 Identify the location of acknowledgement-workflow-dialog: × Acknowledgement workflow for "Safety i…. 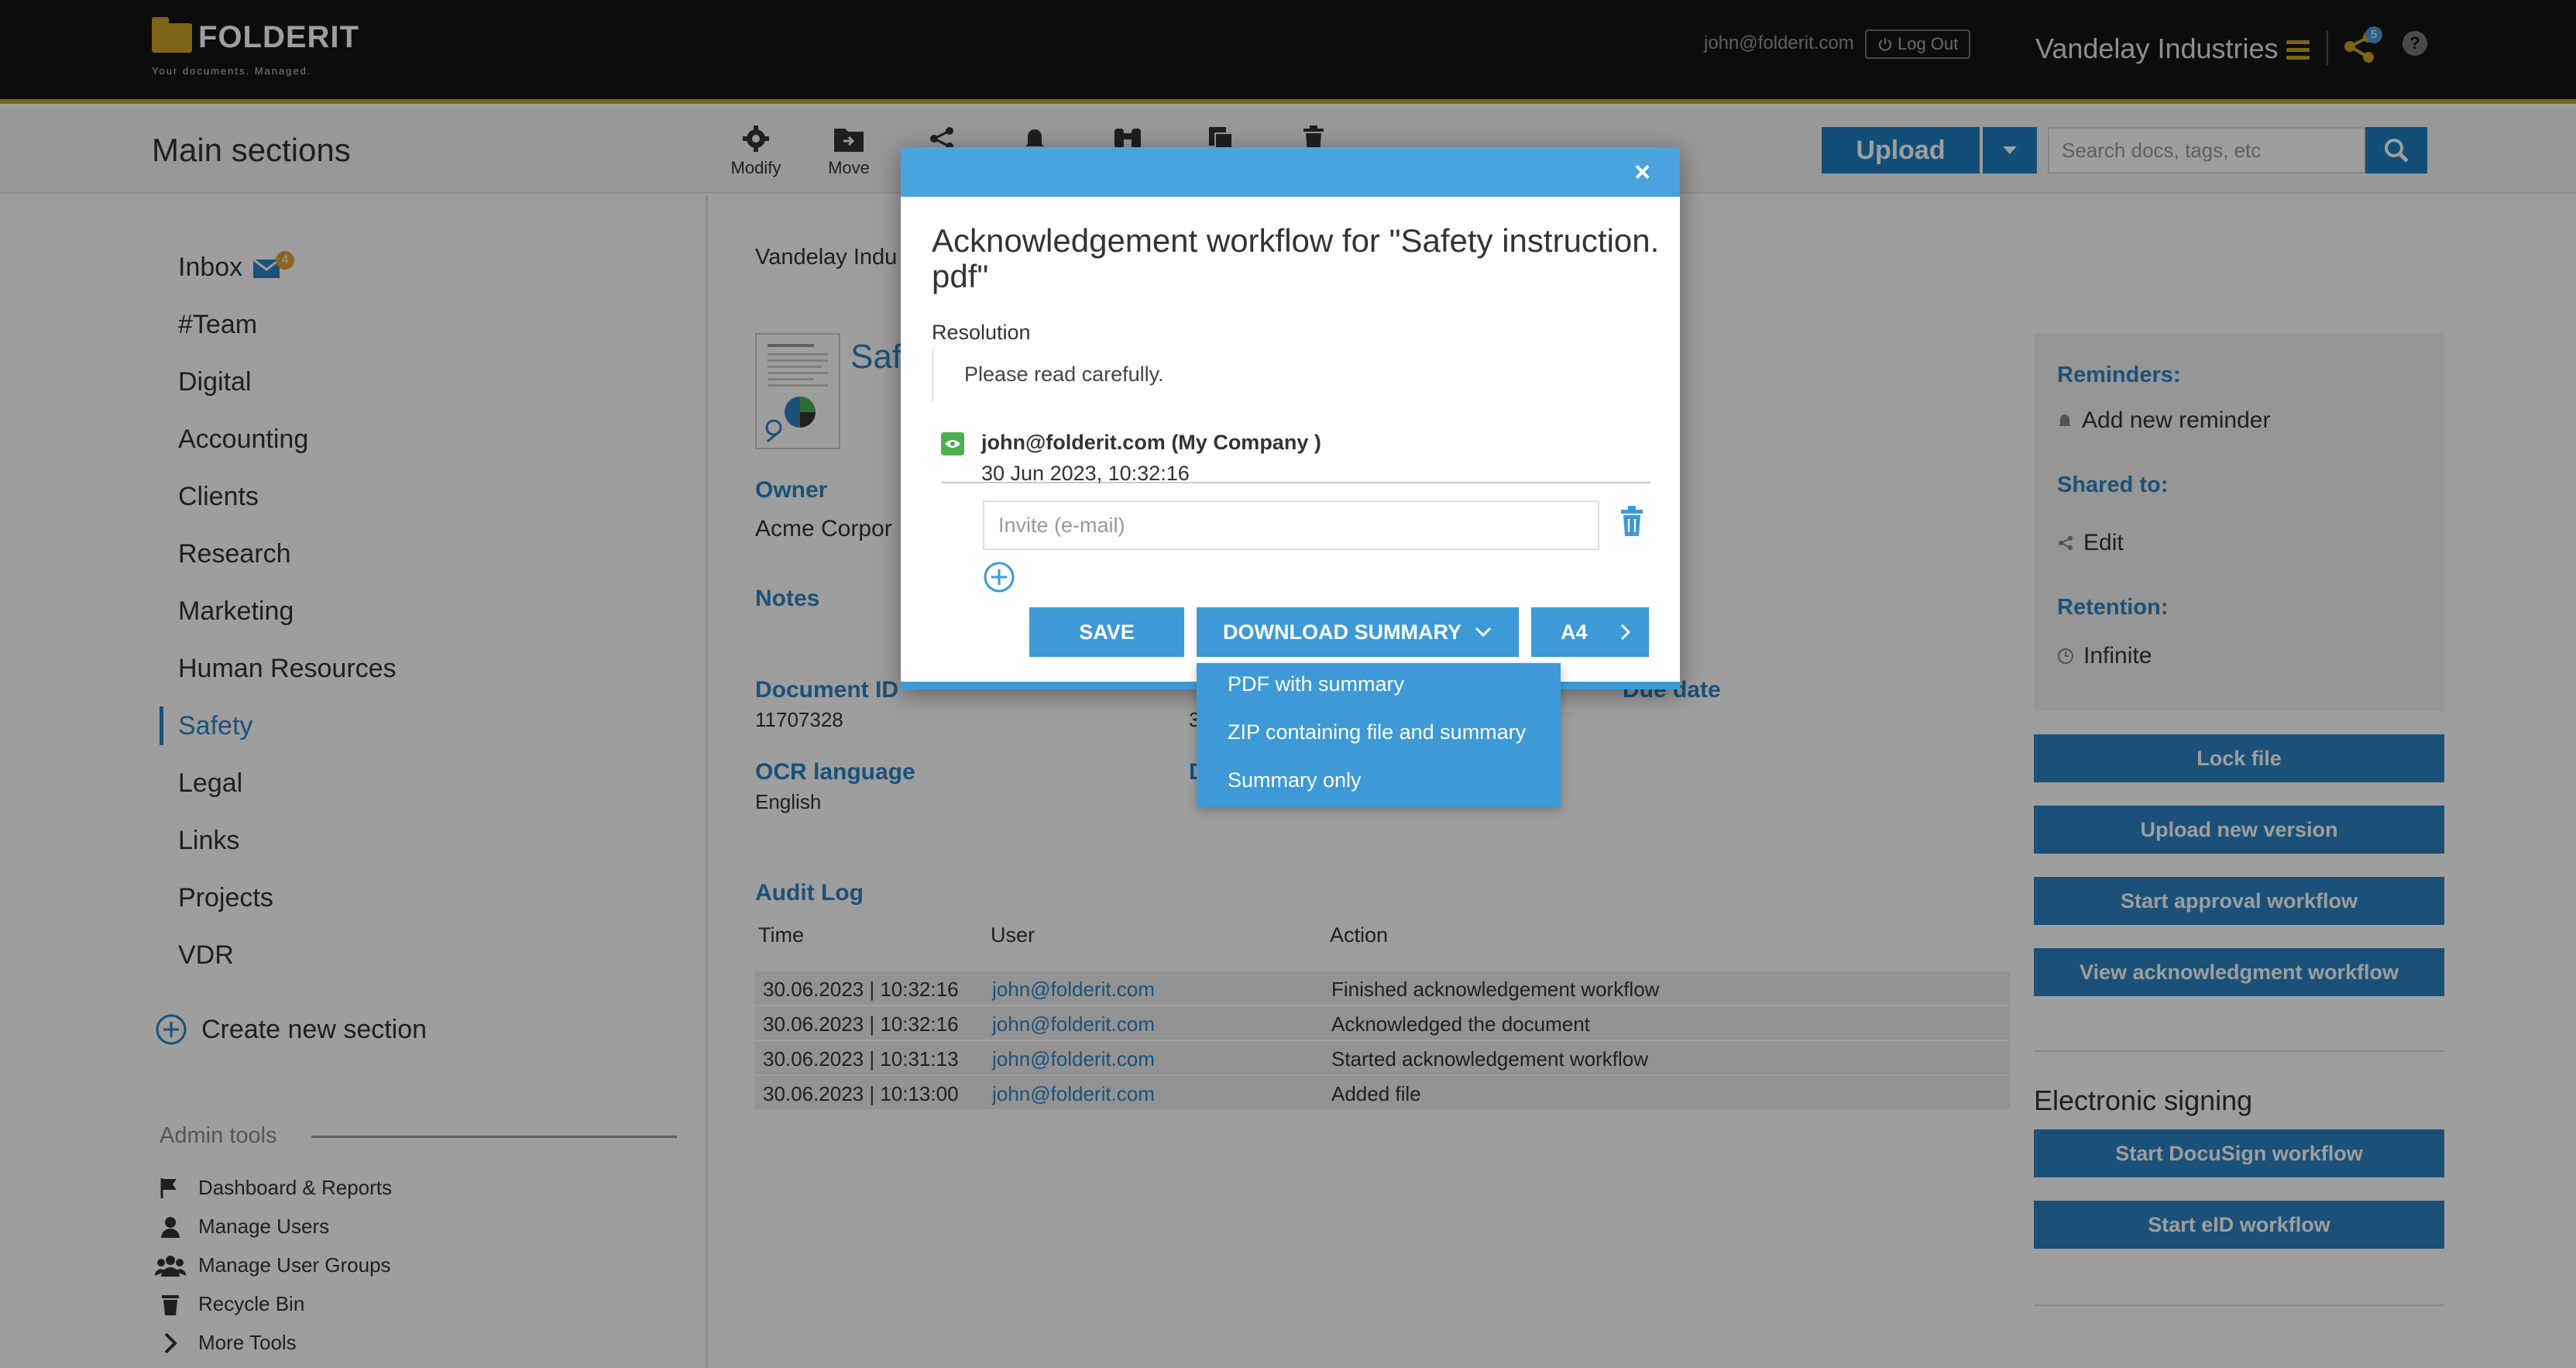
(1290, 418).